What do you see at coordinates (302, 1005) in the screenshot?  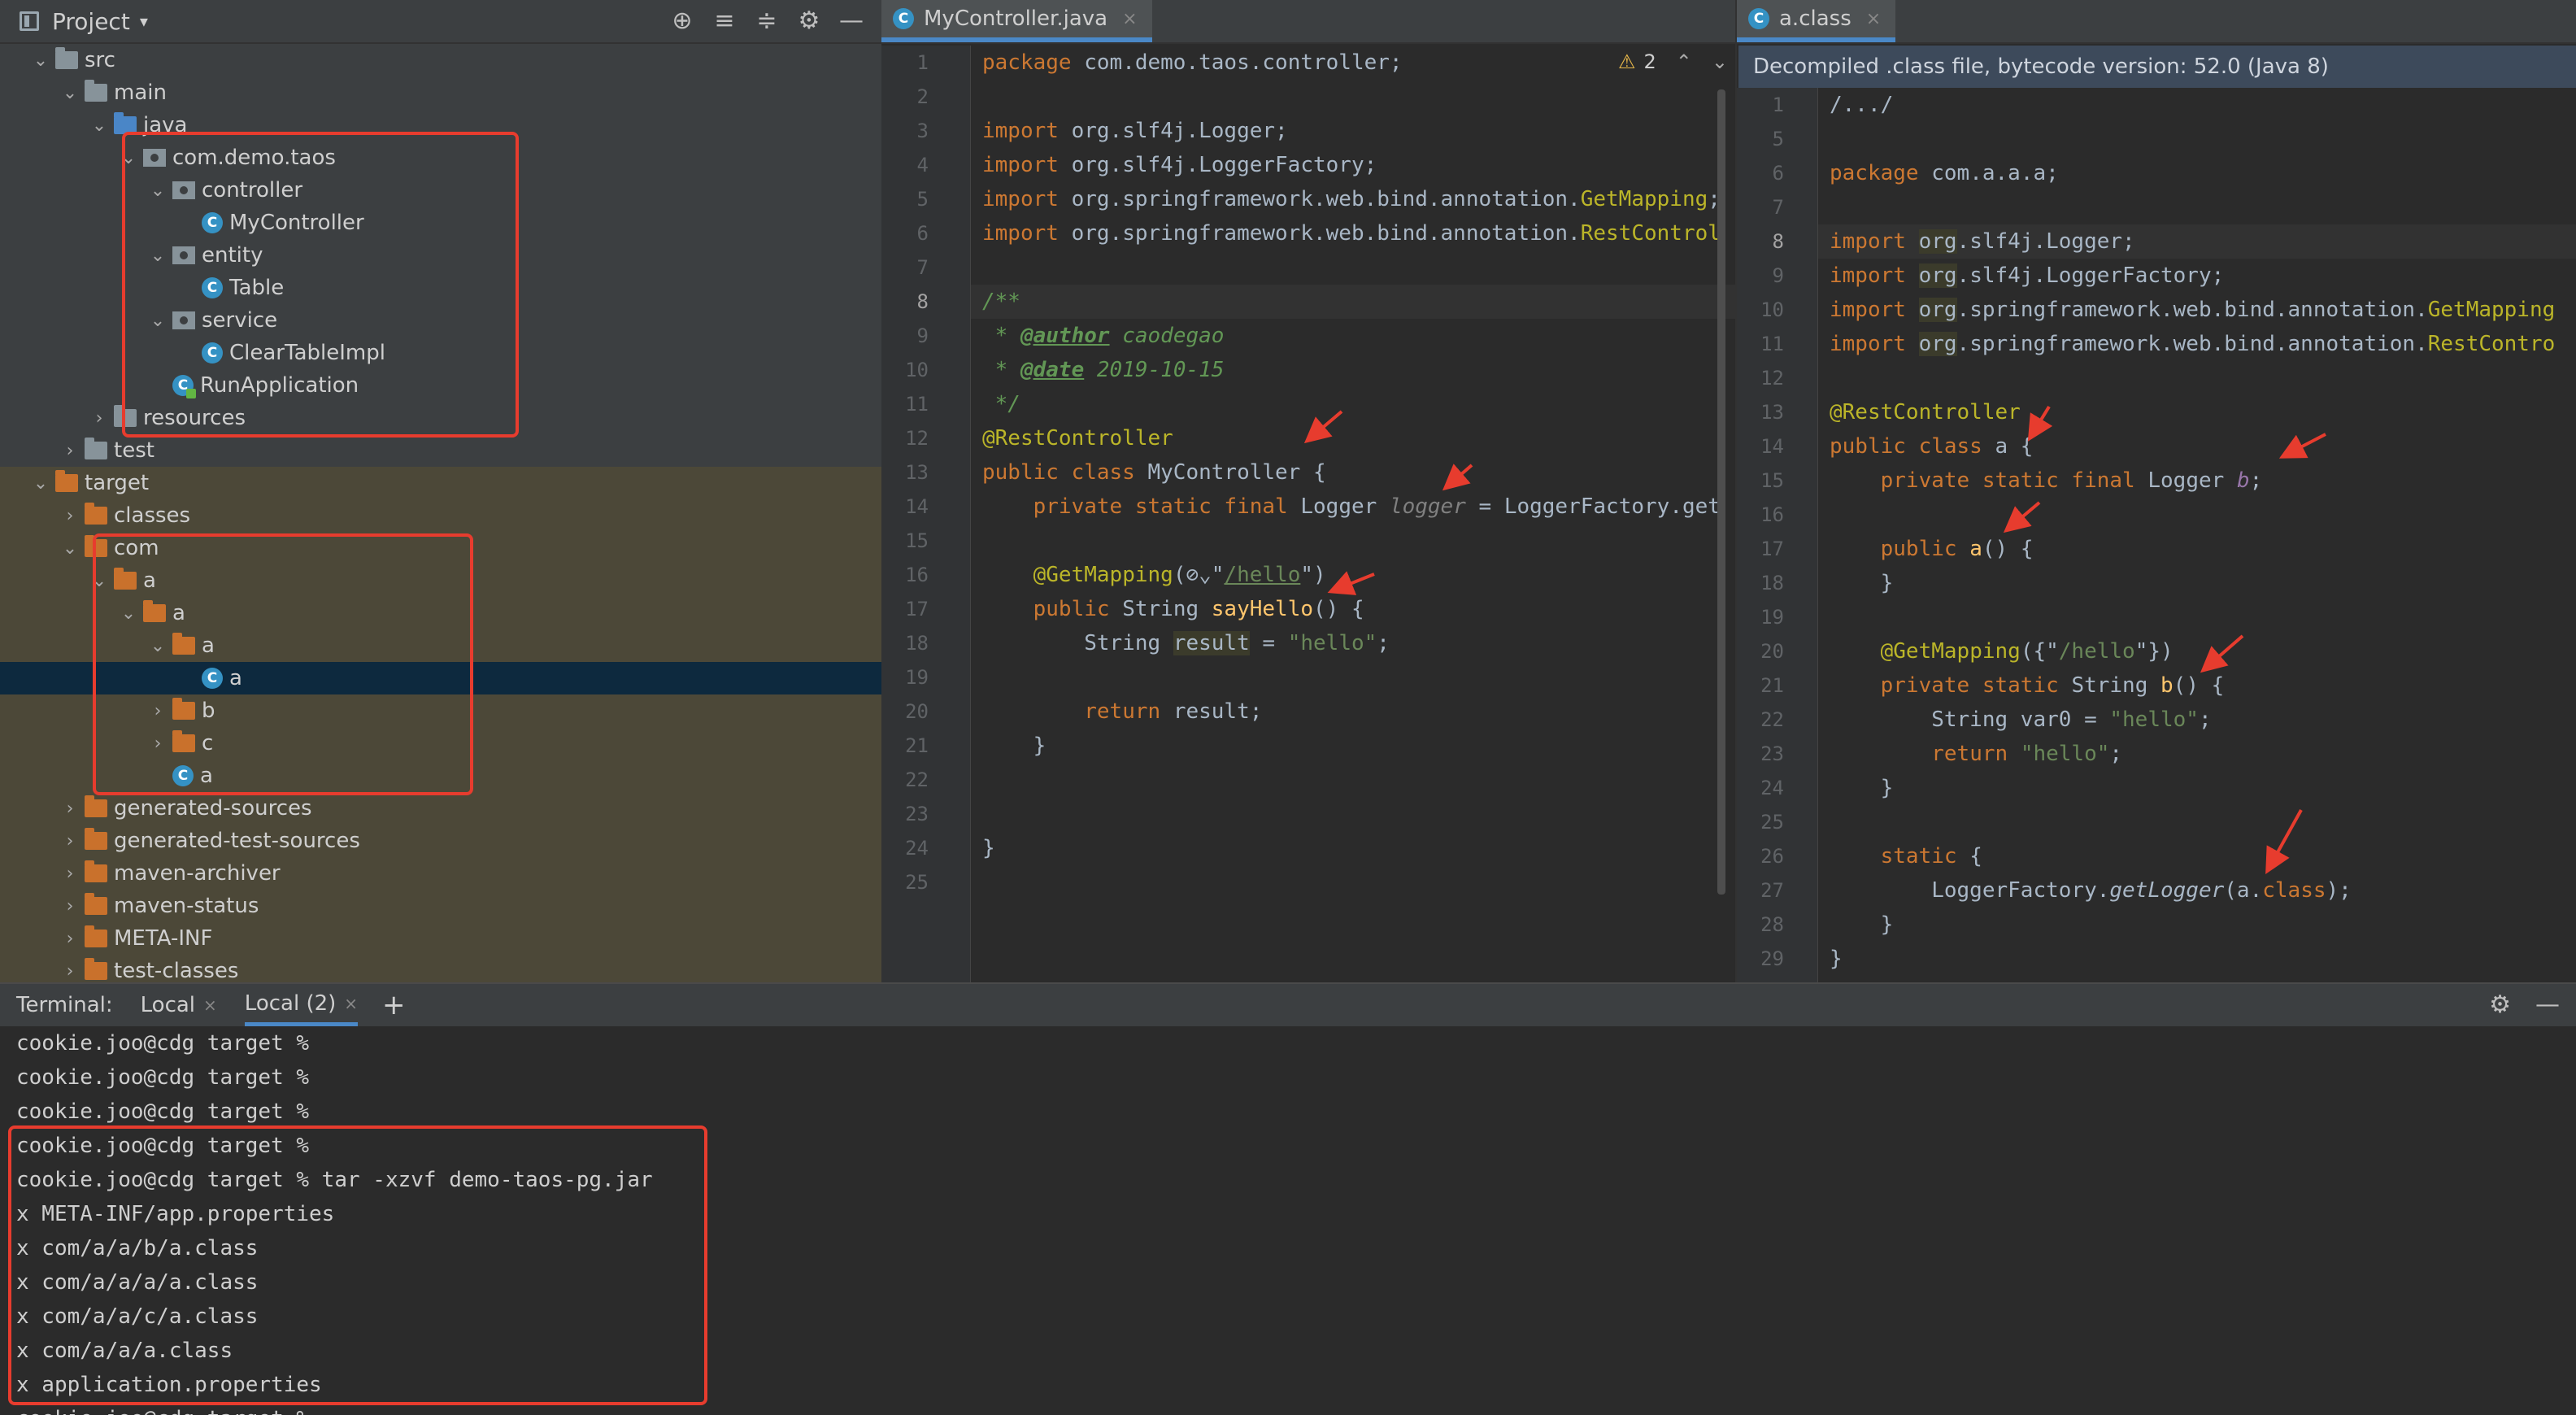 I see `terminal-tab-local-2: Local (2) ×` at bounding box center [302, 1005].